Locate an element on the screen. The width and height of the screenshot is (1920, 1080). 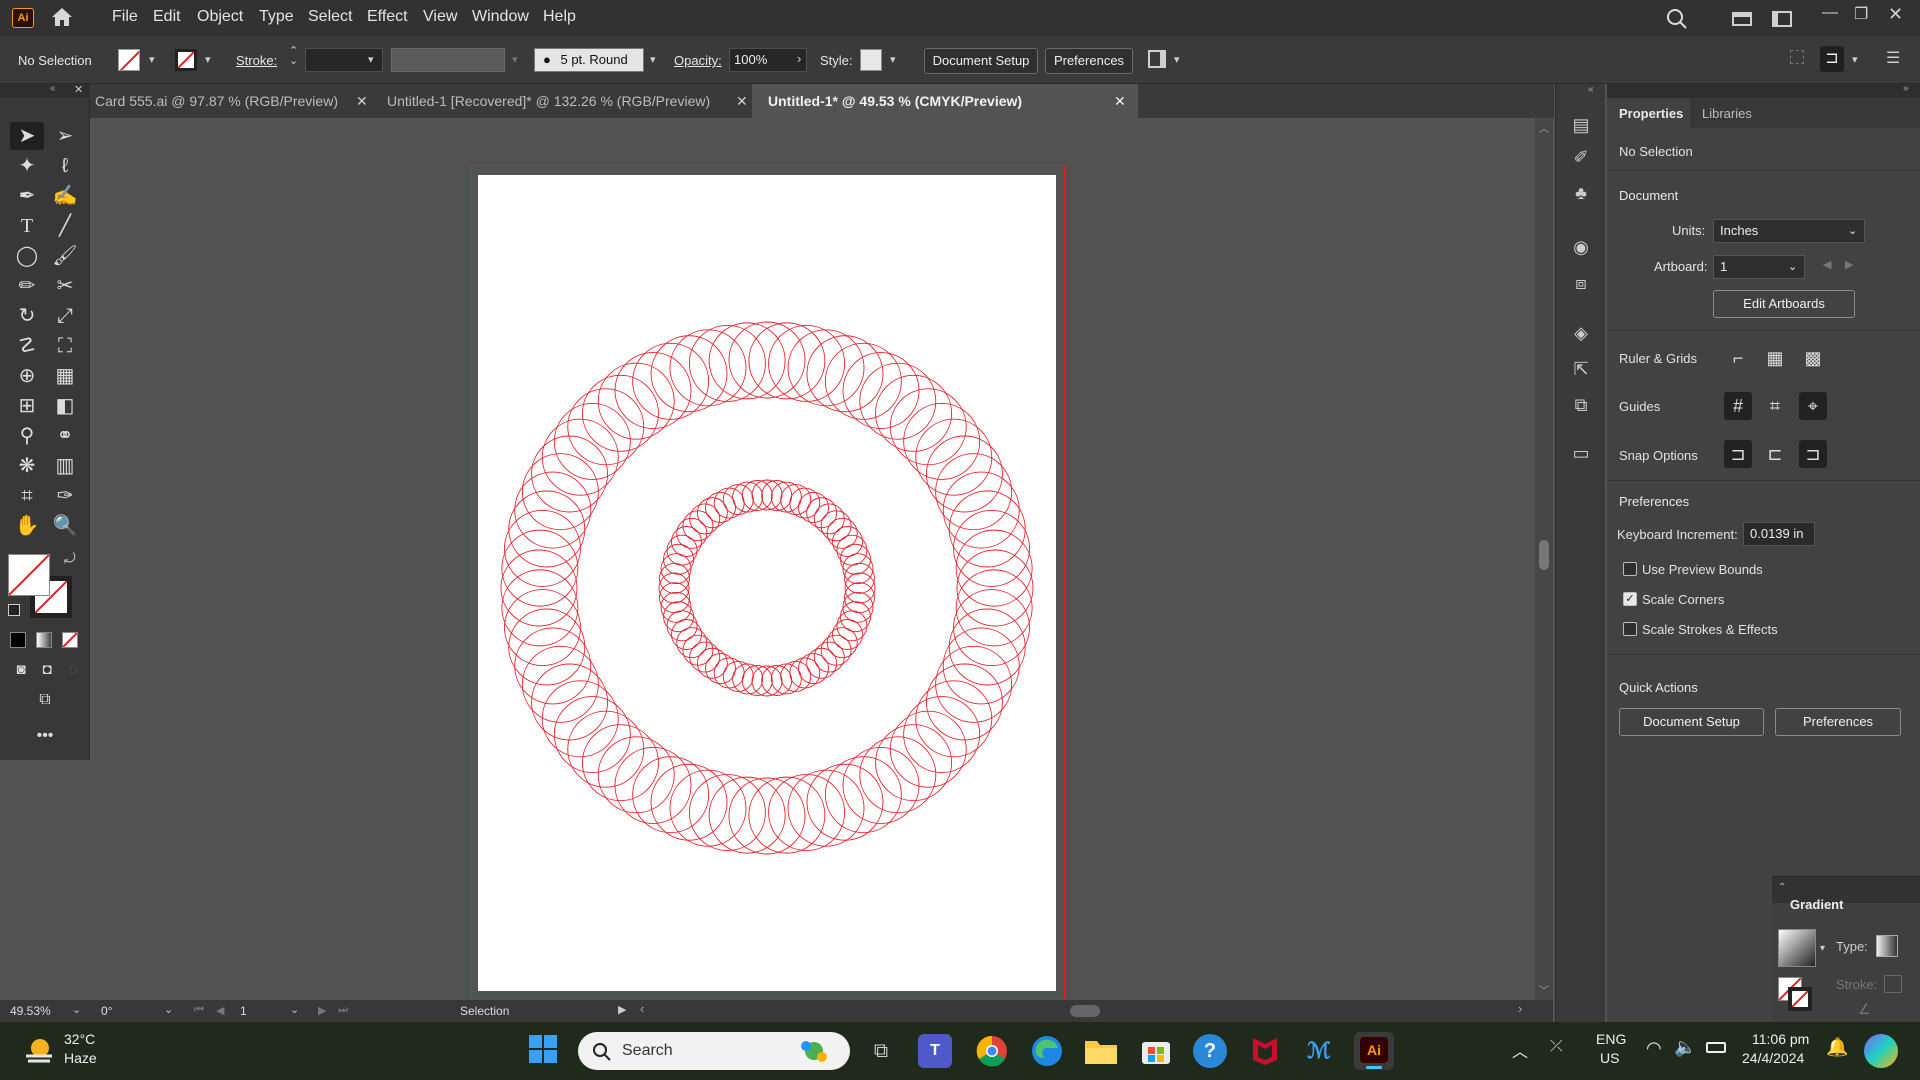
battery-icon is located at coordinates (1716, 1047).